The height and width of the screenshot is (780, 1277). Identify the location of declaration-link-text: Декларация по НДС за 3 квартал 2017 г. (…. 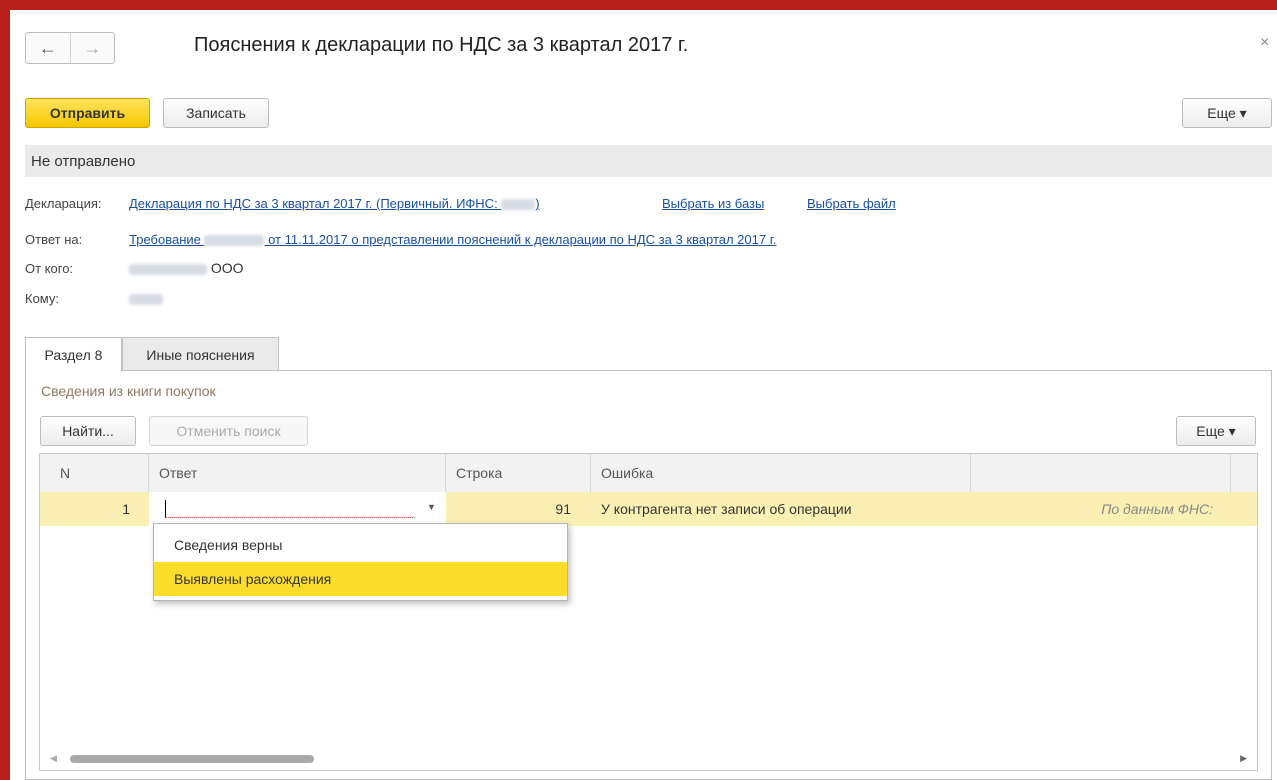
(315, 203).